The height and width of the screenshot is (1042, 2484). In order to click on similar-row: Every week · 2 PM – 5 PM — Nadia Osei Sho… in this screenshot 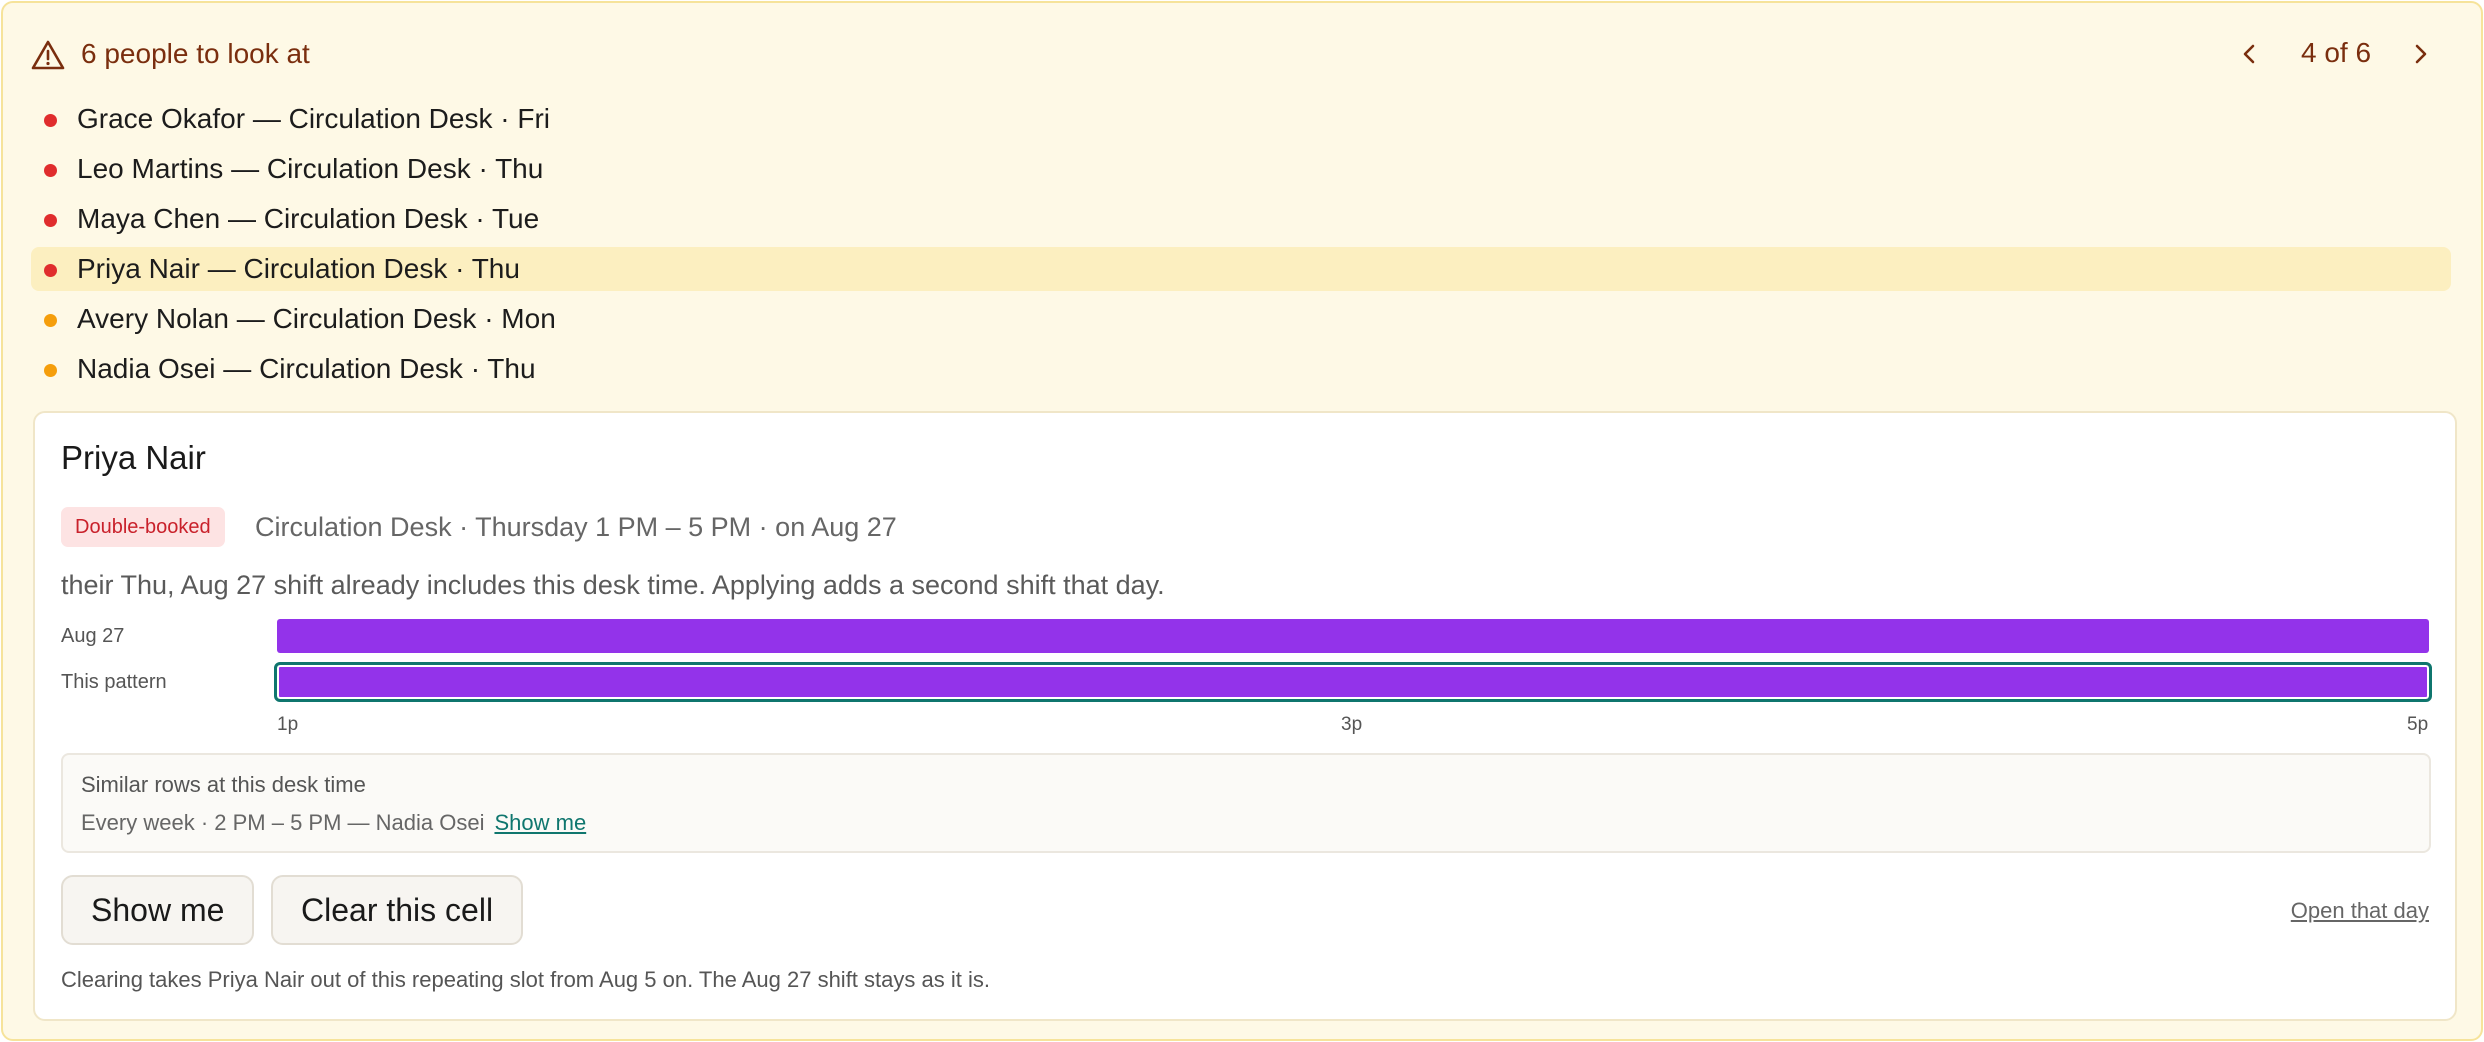, I will do `click(333, 823)`.